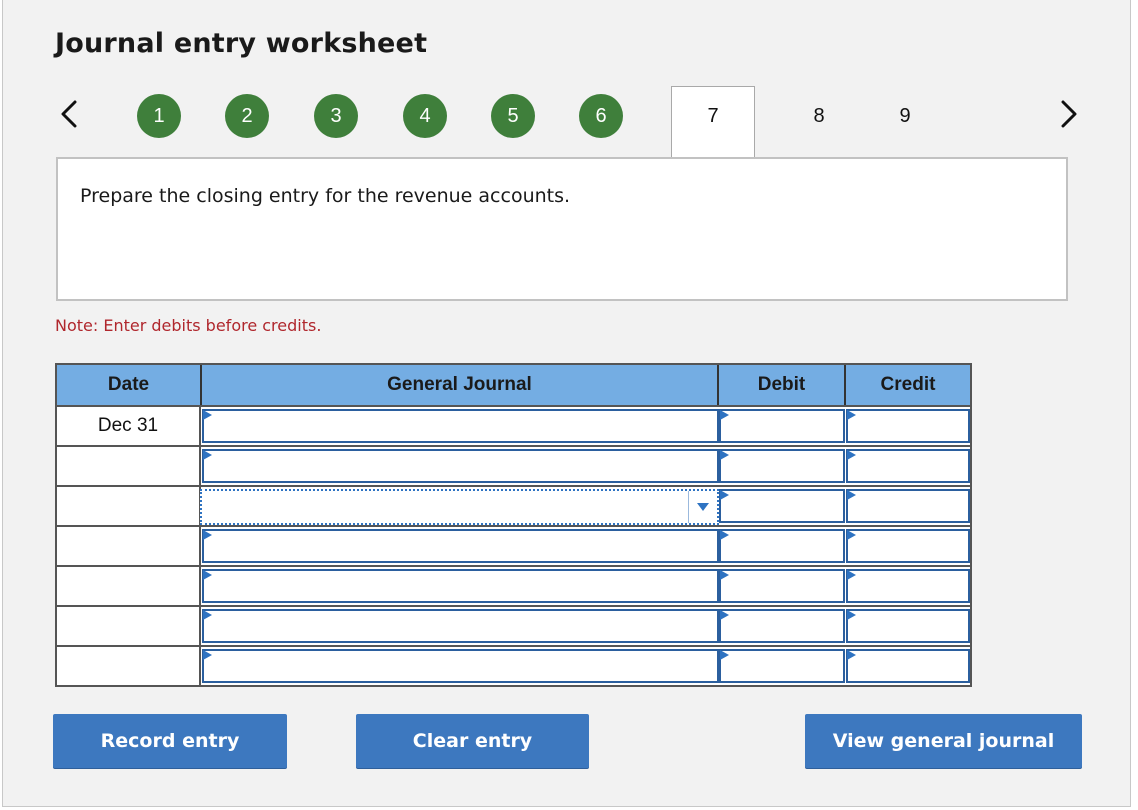  What do you see at coordinates (425, 116) in the screenshot?
I see `step-4: 4` at bounding box center [425, 116].